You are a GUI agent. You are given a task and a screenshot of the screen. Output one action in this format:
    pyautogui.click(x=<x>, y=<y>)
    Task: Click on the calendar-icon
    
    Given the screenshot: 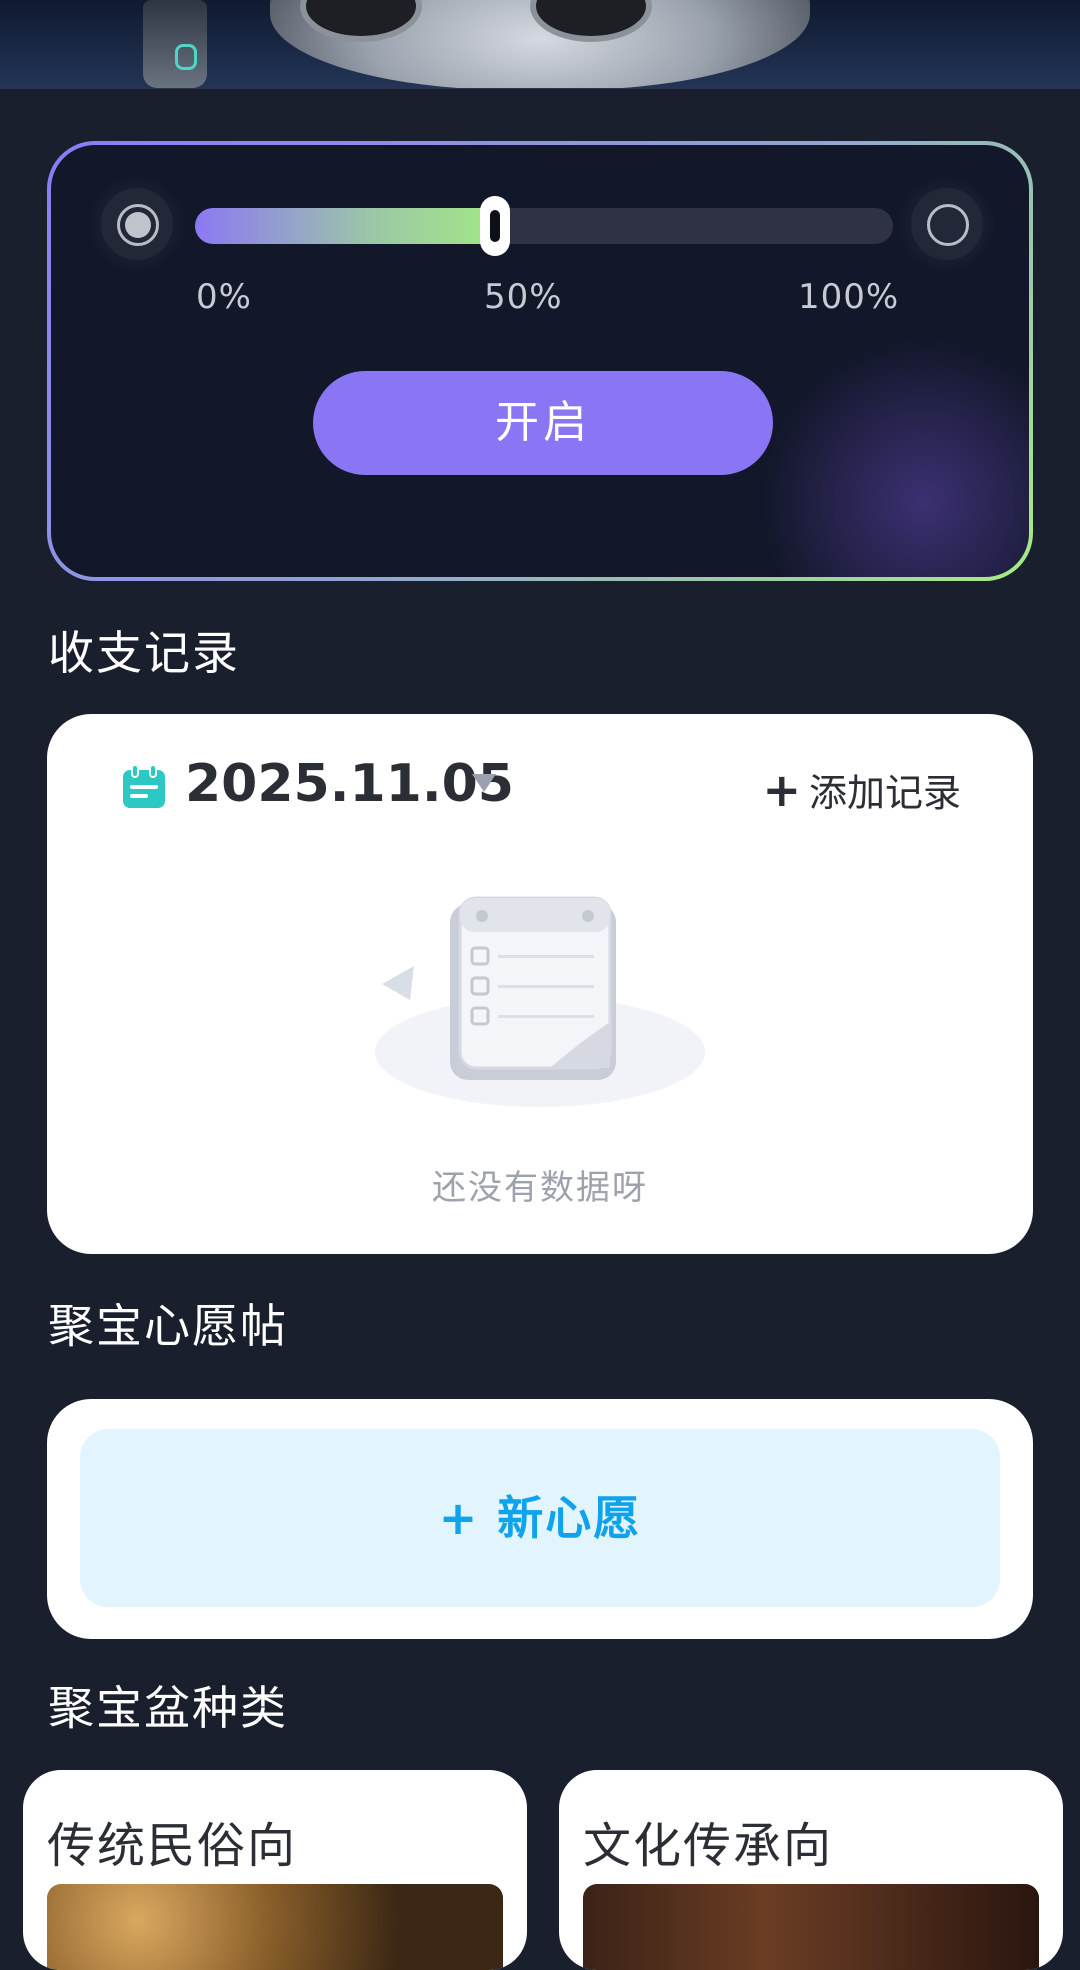 What is the action you would take?
    pyautogui.click(x=144, y=787)
    